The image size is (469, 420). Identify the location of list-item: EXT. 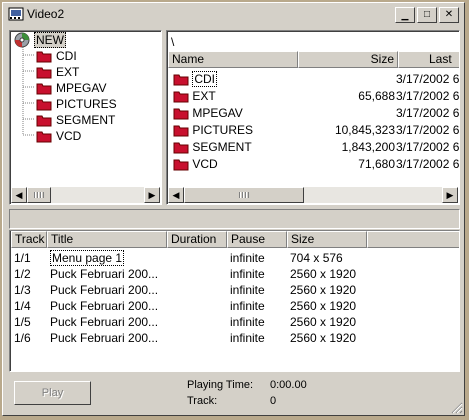
(194, 96).